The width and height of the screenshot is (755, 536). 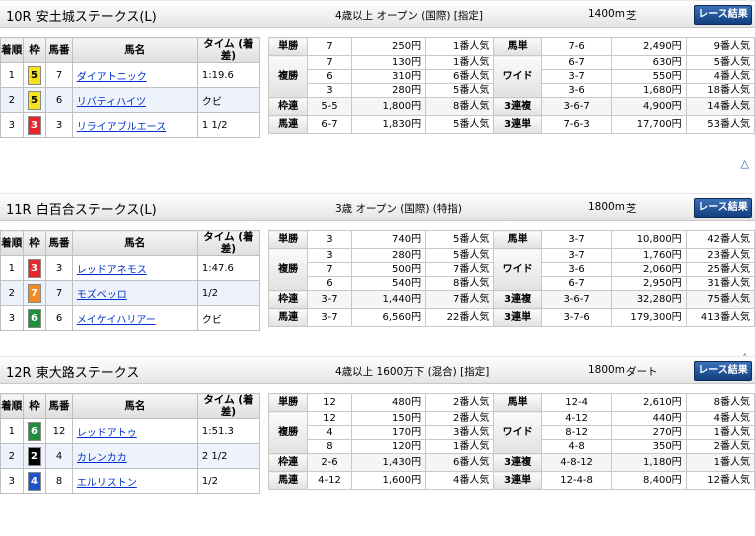 I want to click on finish-time: 1:19.6, so click(x=228, y=75).